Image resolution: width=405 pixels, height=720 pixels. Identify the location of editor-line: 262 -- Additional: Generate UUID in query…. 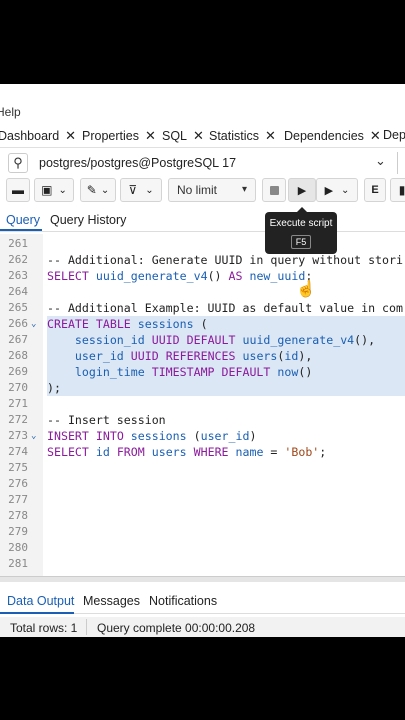
(202, 260).